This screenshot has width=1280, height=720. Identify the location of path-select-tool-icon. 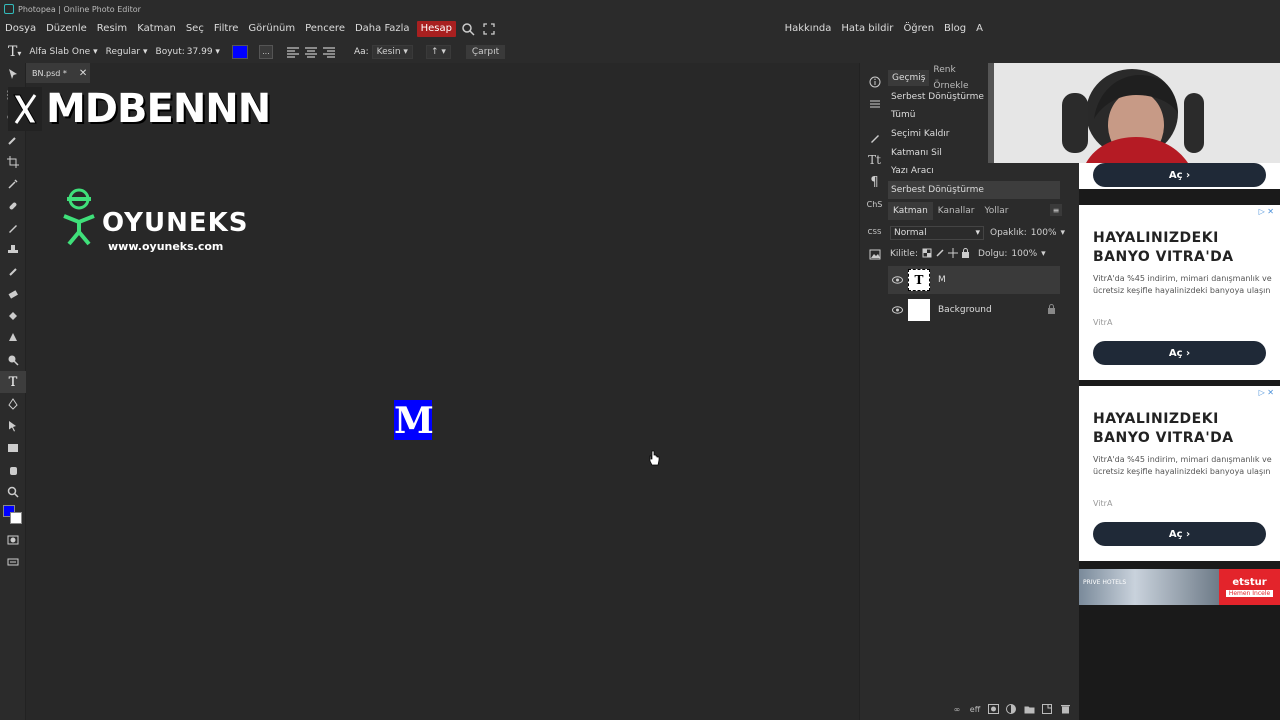
(13, 426).